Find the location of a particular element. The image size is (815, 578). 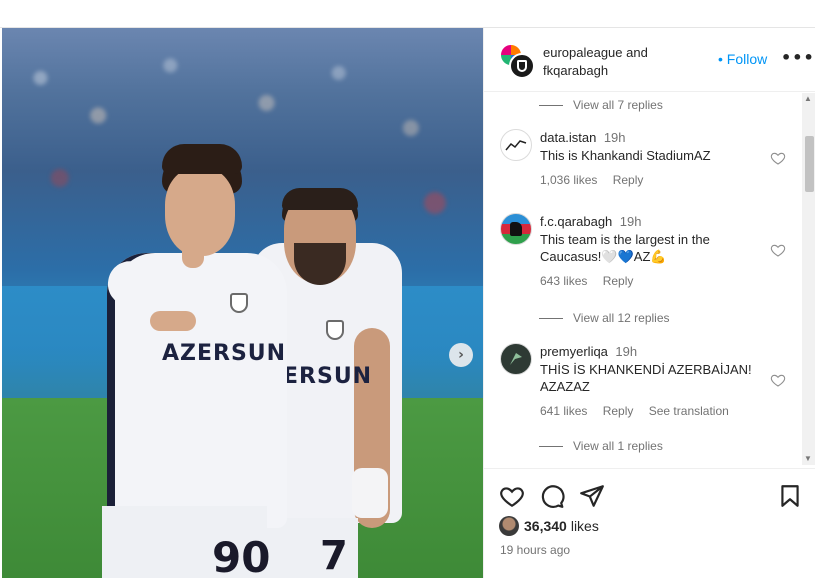

player-back-crest is located at coordinates (335, 330).